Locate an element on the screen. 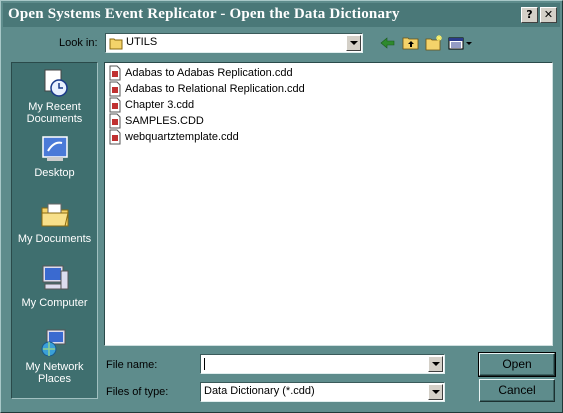  view-menu-icon is located at coordinates (460, 43).